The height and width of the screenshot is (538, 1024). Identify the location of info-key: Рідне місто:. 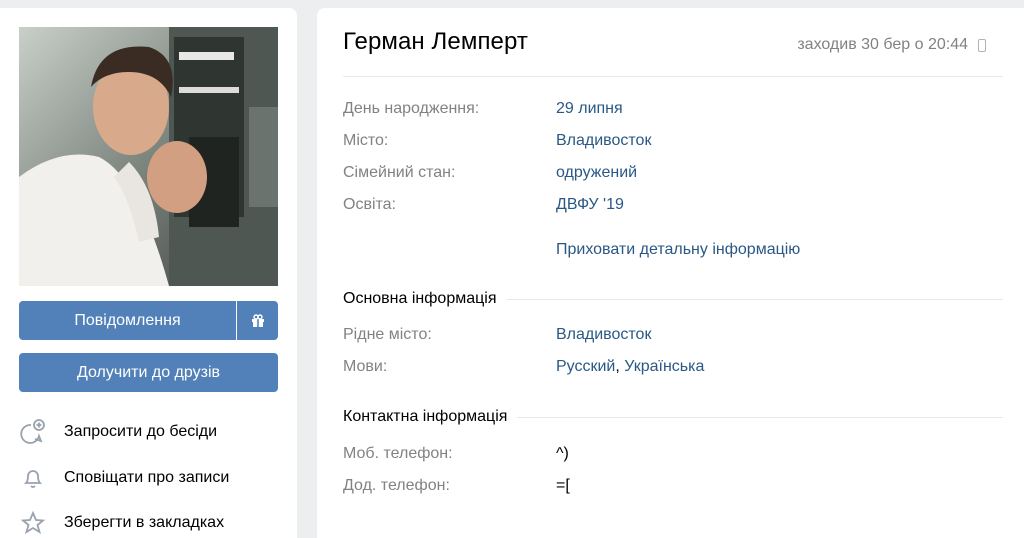
(387, 334).